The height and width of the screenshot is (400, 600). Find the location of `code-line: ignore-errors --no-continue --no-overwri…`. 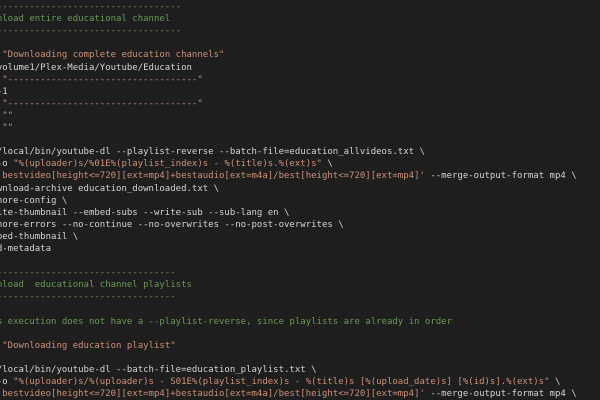

code-line: ignore-errors --no-continue --no-overwri… is located at coordinates (172, 225).